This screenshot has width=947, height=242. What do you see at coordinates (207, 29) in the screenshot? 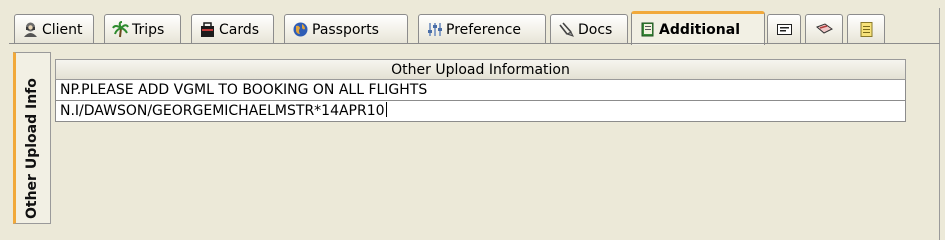
I see `card-case-icon` at bounding box center [207, 29].